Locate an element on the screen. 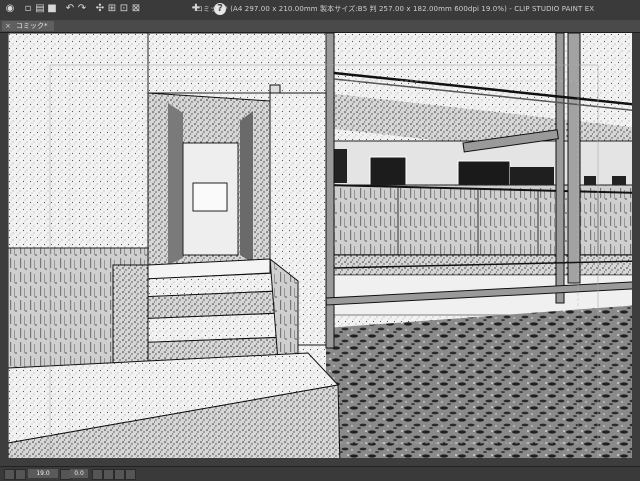 The height and width of the screenshot is (481, 640). tab-comic: × コミック* is located at coordinates (28, 26).